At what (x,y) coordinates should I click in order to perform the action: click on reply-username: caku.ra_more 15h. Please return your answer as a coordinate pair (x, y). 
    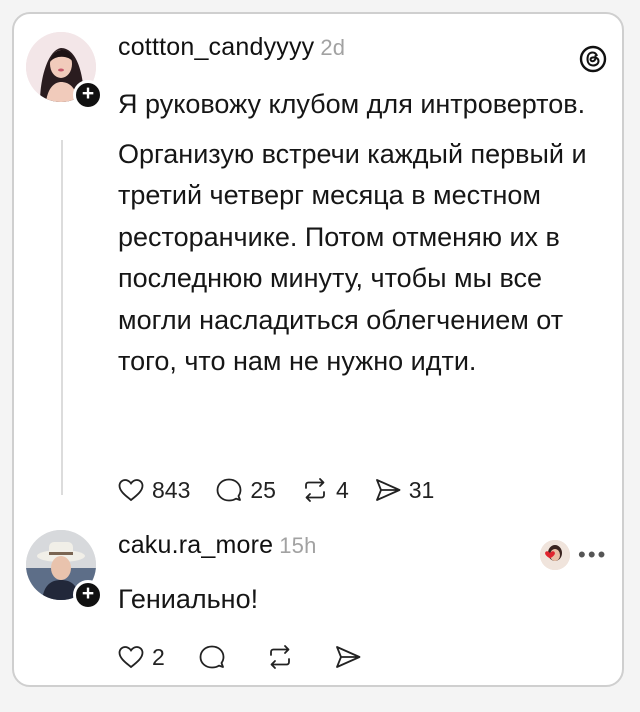
    Looking at the image, I should click on (217, 545).